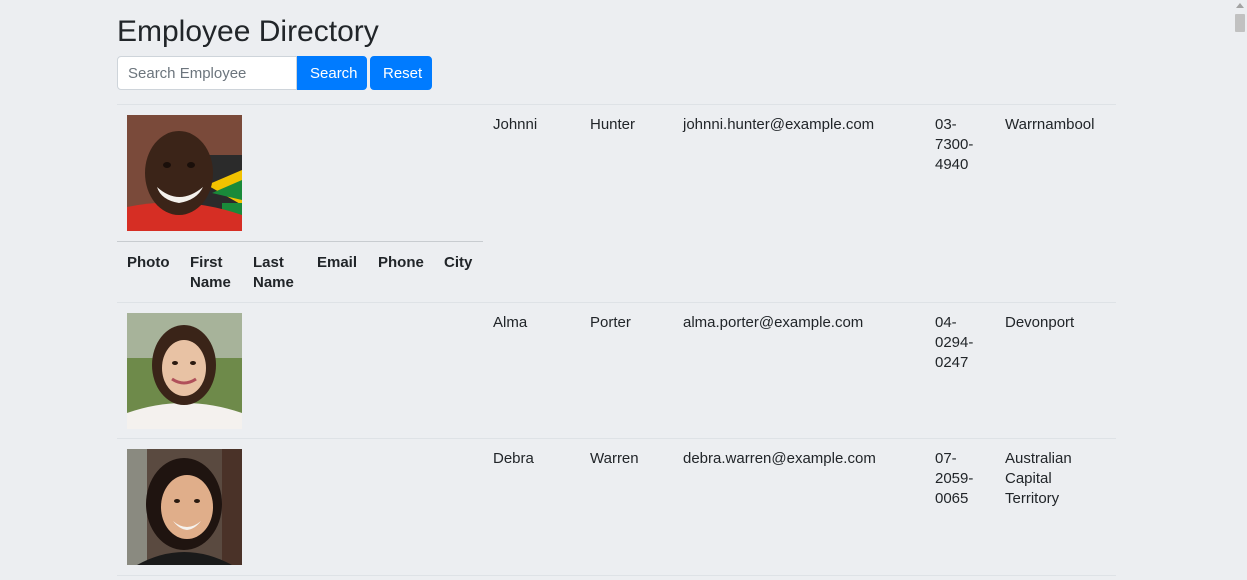 Image resolution: width=1247 pixels, height=580 pixels. Describe the element at coordinates (401, 262) in the screenshot. I see `header-phone: Phone` at that location.